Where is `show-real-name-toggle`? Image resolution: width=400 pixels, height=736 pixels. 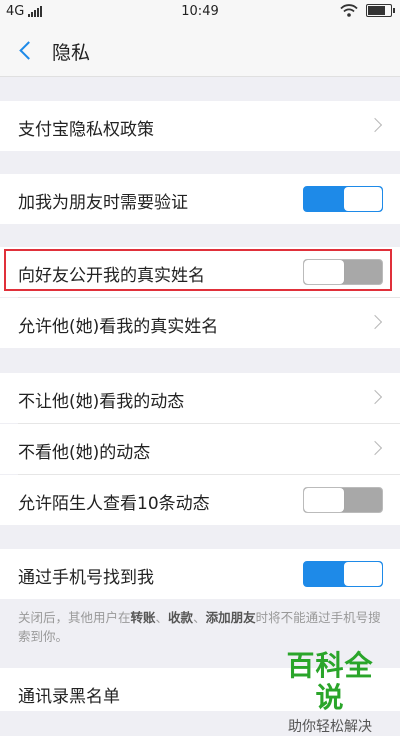 show-real-name-toggle is located at coordinates (343, 272).